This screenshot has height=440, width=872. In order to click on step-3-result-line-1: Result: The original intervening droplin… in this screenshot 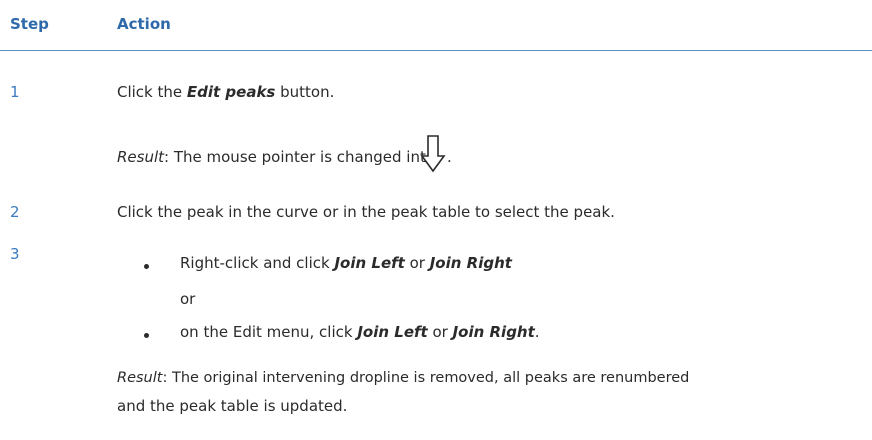, I will do `click(403, 378)`.